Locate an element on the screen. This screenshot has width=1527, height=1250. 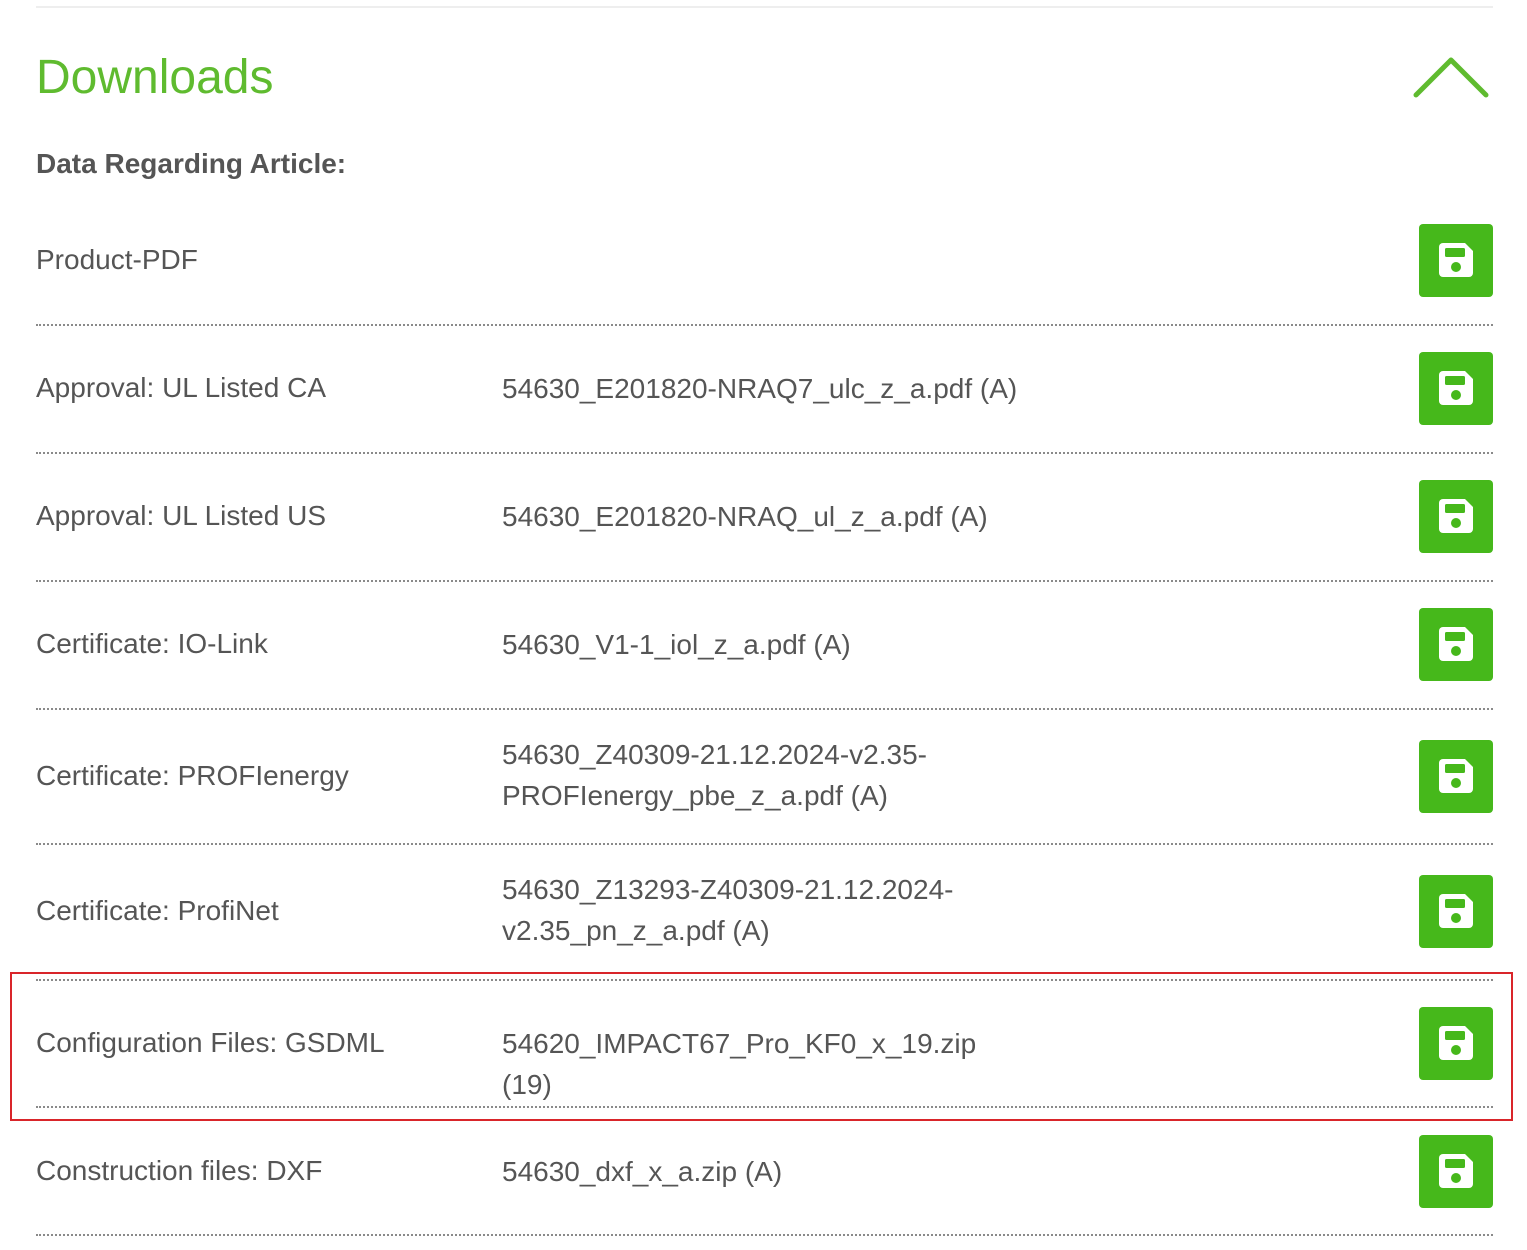
download-label: Product-PDF is located at coordinates (117, 259).